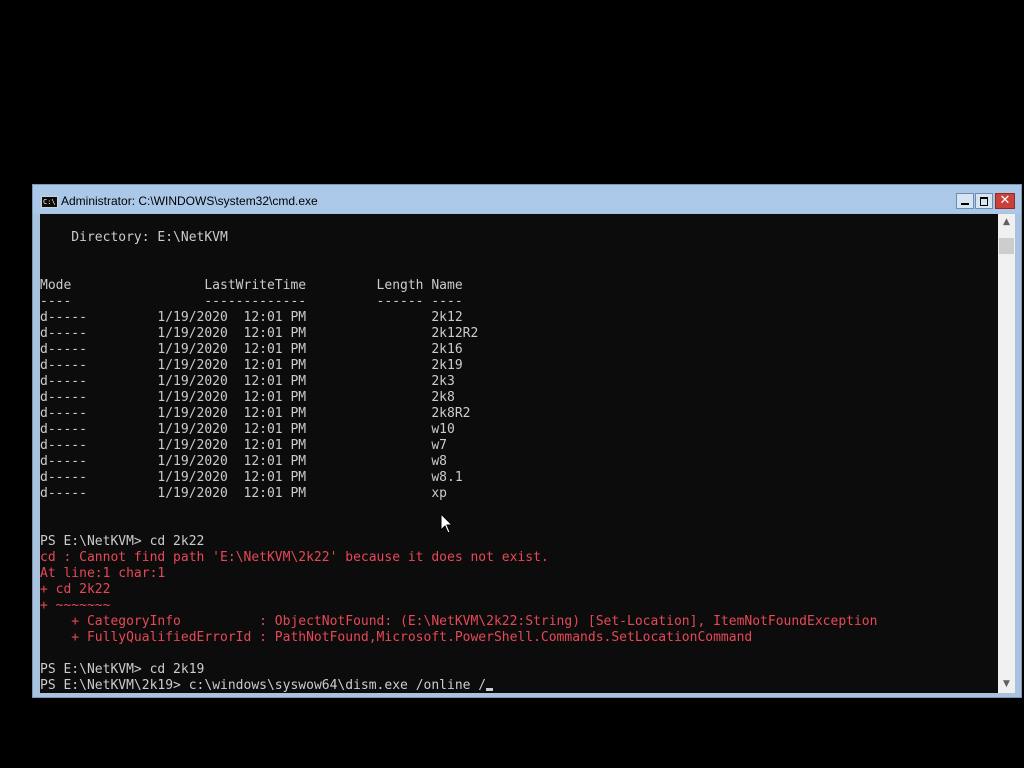  What do you see at coordinates (114, 685) in the screenshot?
I see `console-prompt: PS E:\NetKVM\2k19>` at bounding box center [114, 685].